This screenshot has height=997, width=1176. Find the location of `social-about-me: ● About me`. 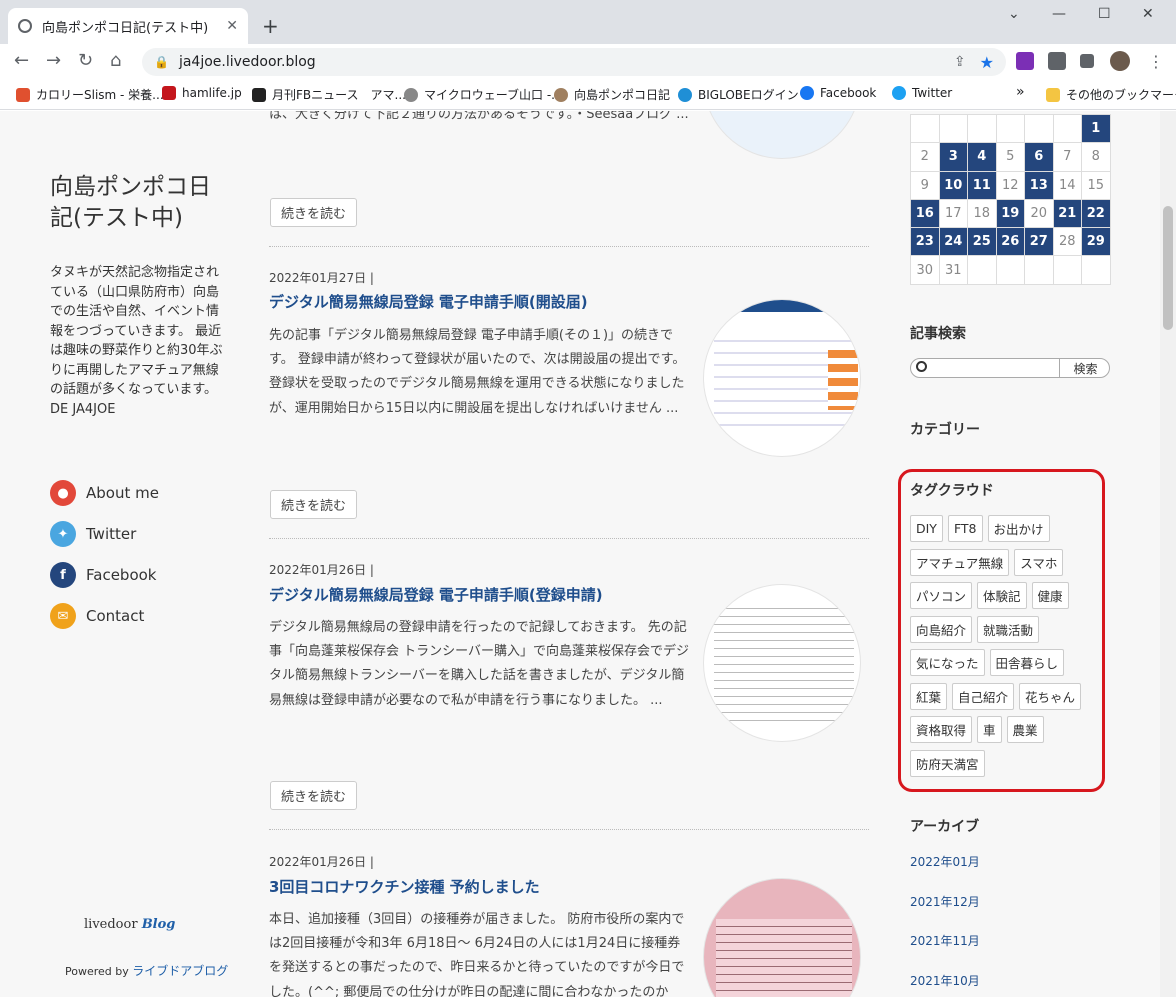

social-about-me: ● About me is located at coordinates (104, 493).